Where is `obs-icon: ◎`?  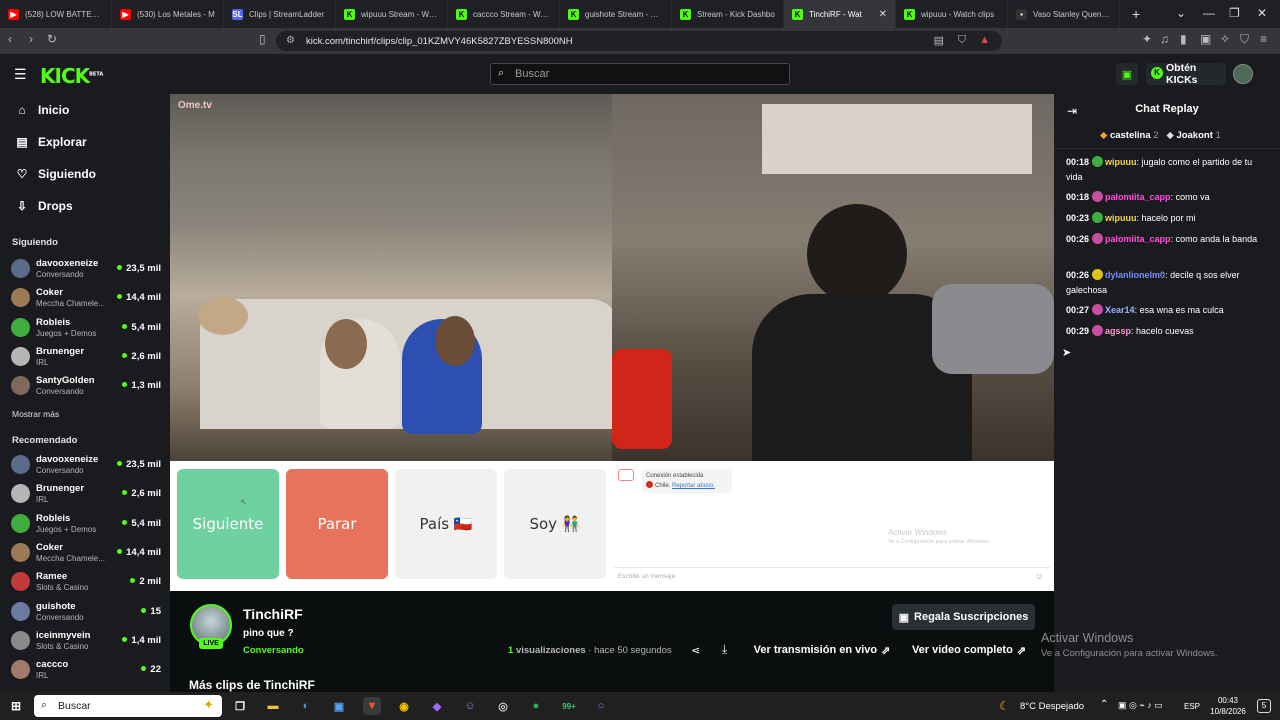
obs-icon: ◎ is located at coordinates (503, 706).